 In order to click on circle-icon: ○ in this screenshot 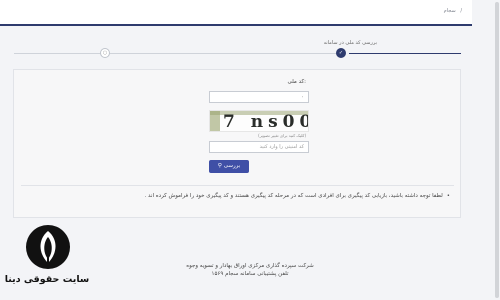, I will do `click(105, 53)`.